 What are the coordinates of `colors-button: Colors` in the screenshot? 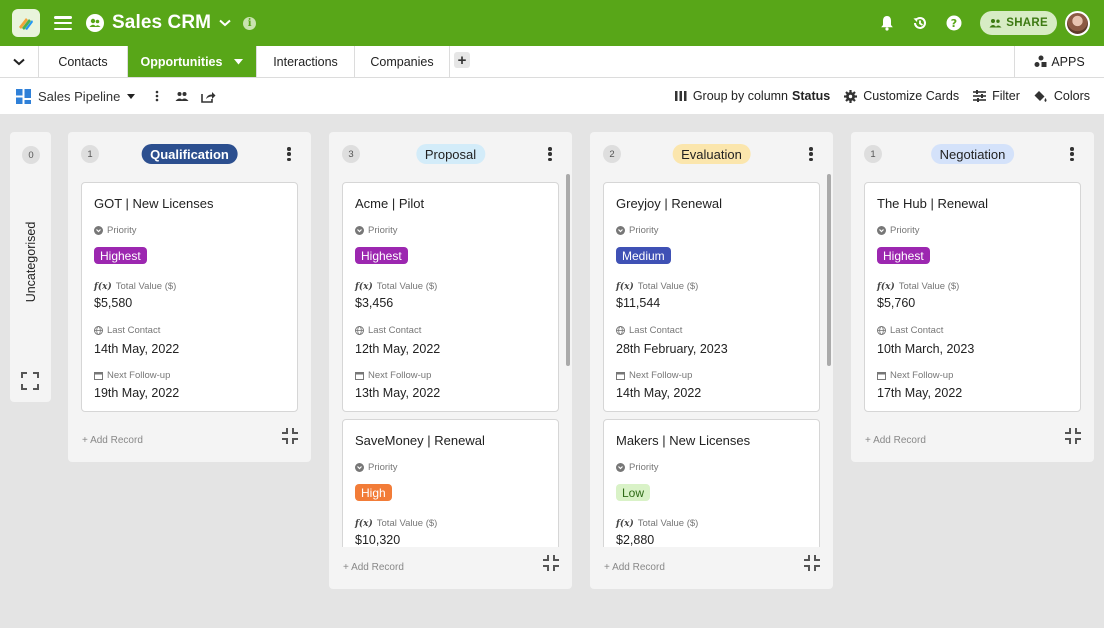 It's located at (1062, 96).